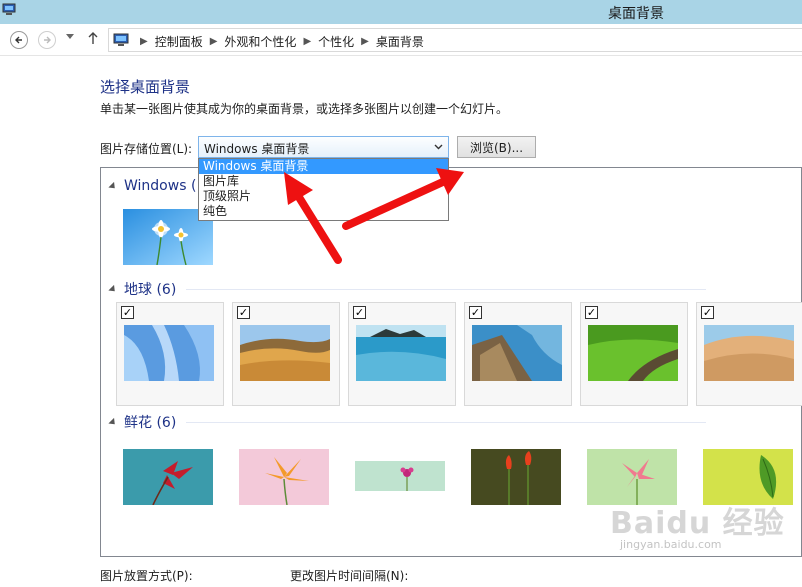 The height and width of the screenshot is (587, 802). Describe the element at coordinates (438, 147) in the screenshot. I see `chevron-down-icon` at that location.